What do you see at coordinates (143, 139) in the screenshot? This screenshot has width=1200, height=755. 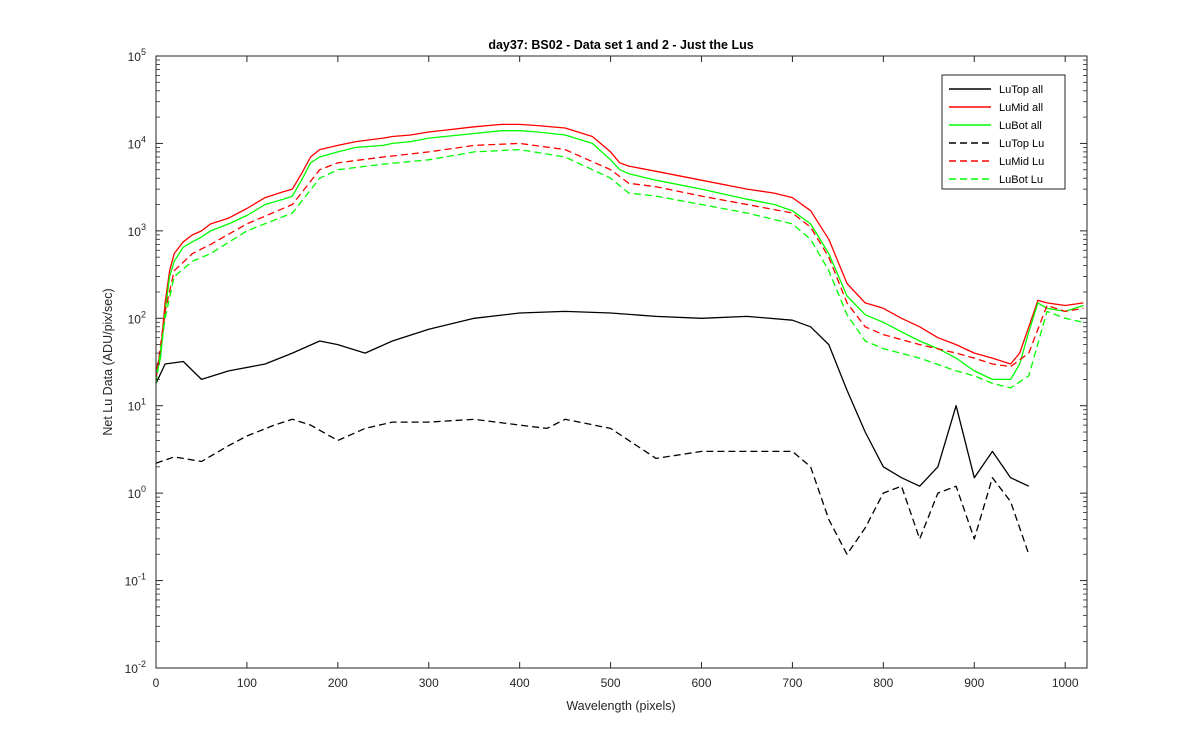 I see `y-tick-exponent: 4` at bounding box center [143, 139].